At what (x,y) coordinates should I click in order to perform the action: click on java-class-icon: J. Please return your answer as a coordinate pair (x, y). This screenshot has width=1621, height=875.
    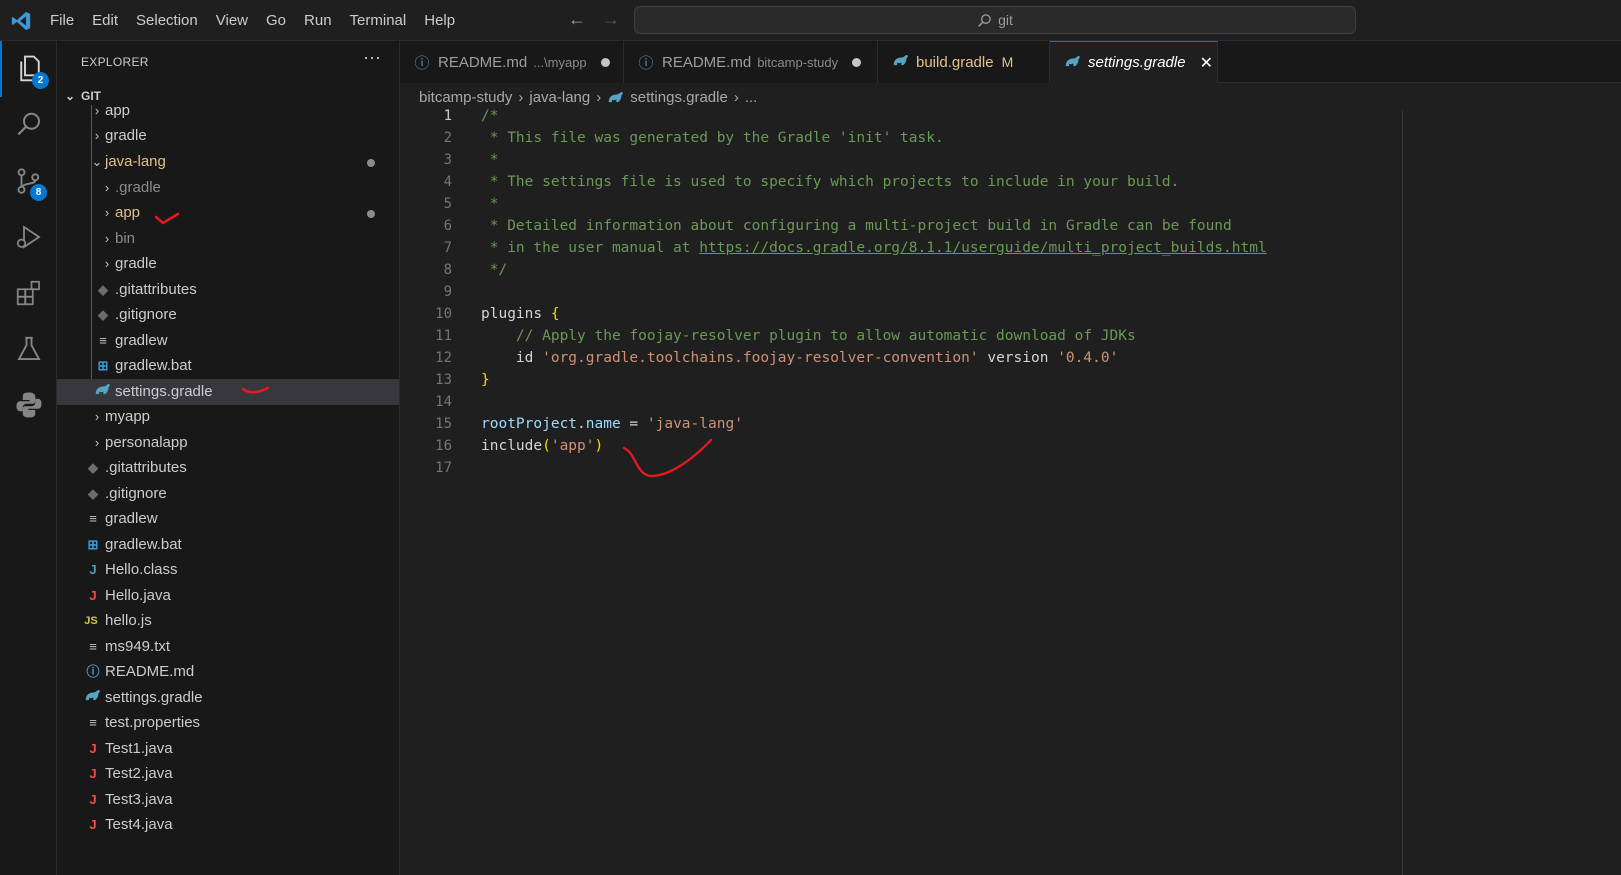
    Looking at the image, I should click on (93, 569).